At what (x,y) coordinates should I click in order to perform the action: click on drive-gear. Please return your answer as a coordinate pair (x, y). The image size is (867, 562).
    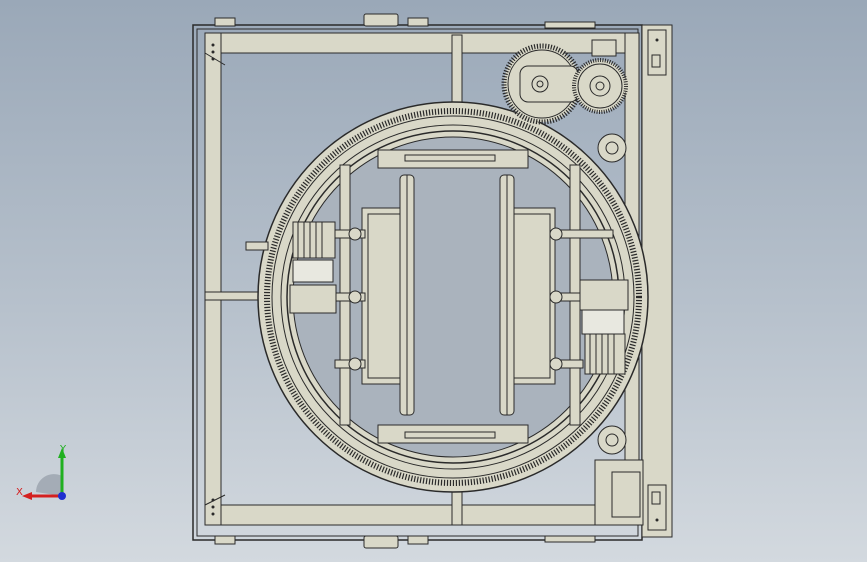
    Looking at the image, I should click on (564, 82).